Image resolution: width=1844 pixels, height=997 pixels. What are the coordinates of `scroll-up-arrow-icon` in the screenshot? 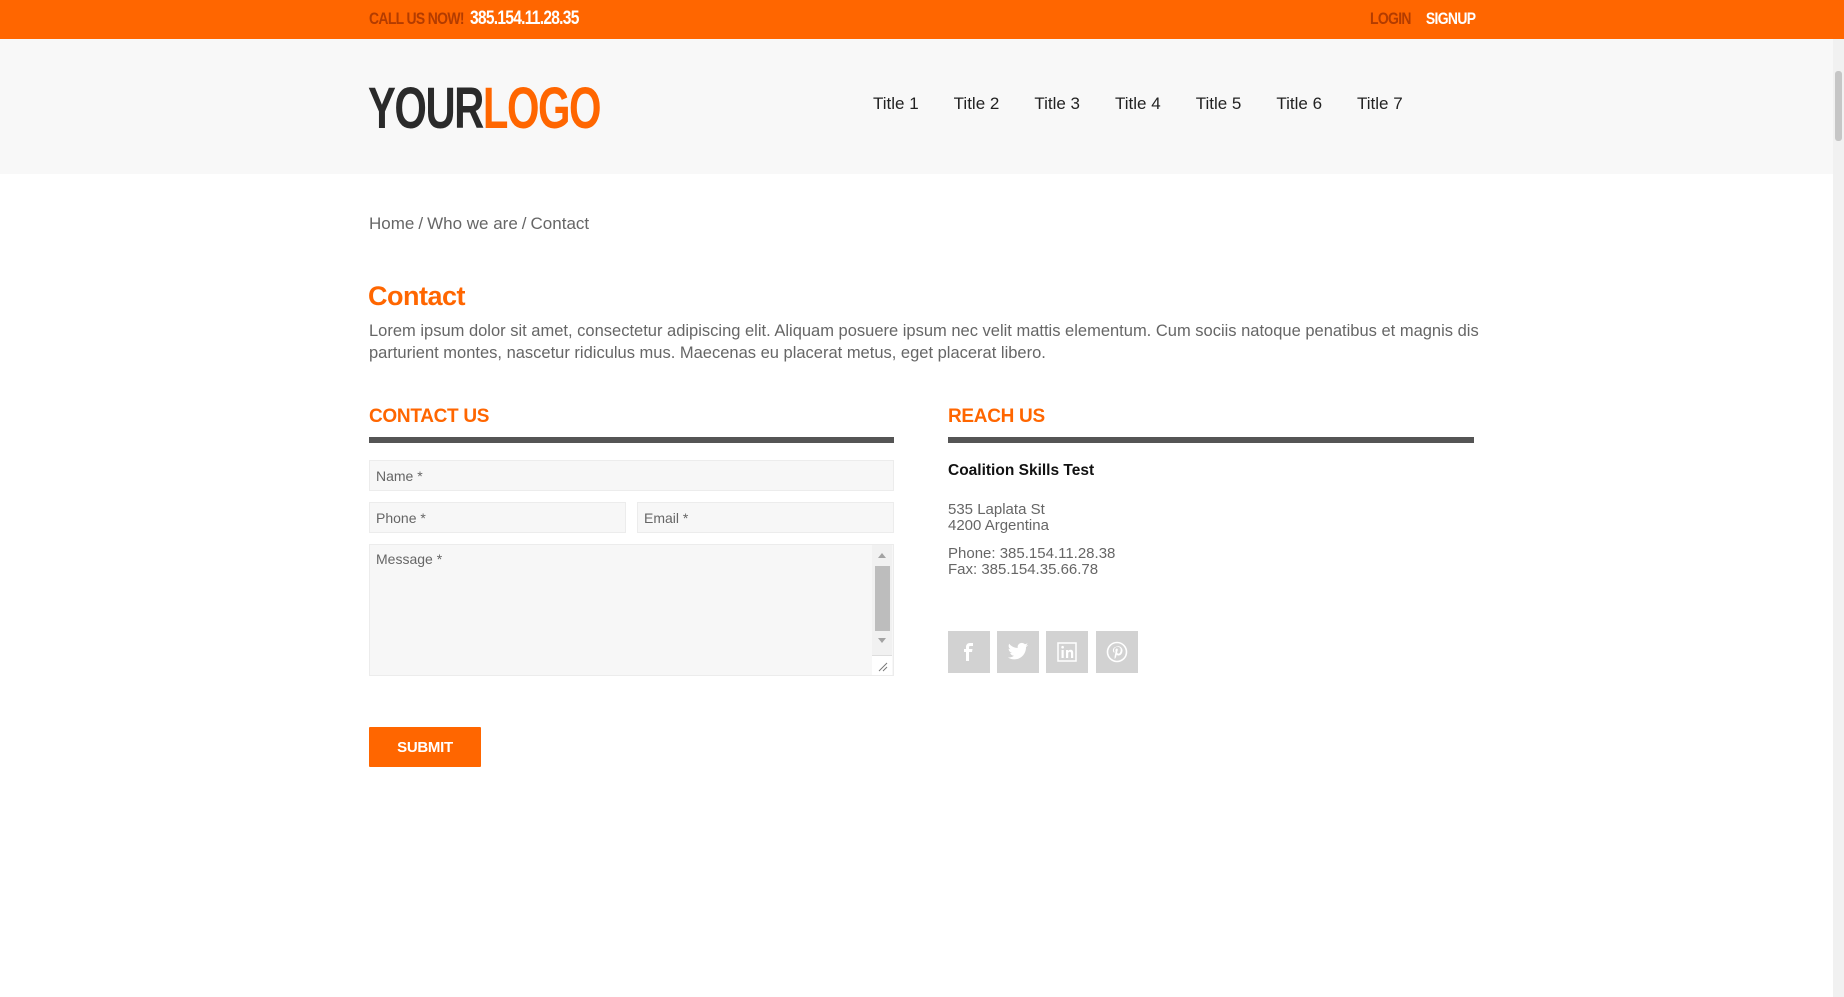 It's located at (882, 555).